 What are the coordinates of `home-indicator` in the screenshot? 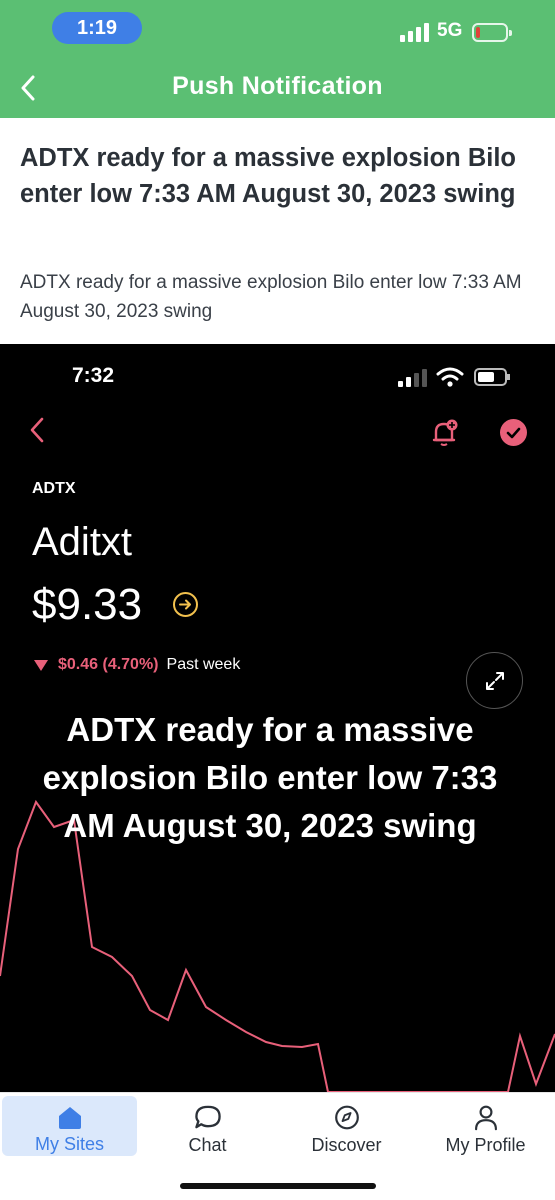 It's located at (278, 1186).